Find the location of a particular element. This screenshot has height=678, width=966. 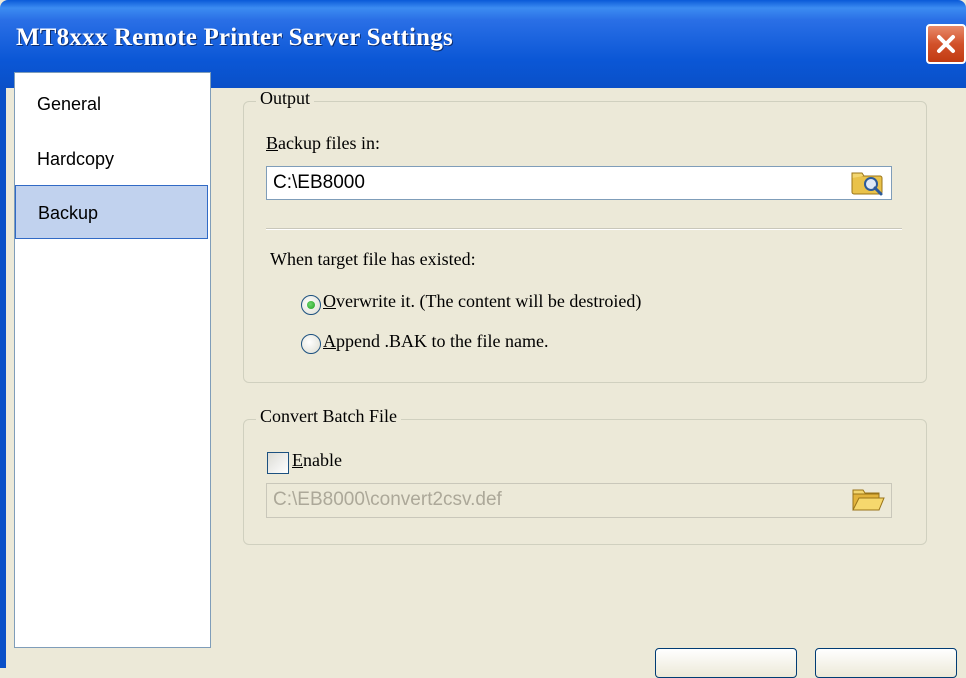

ok-button is located at coordinates (726, 663).